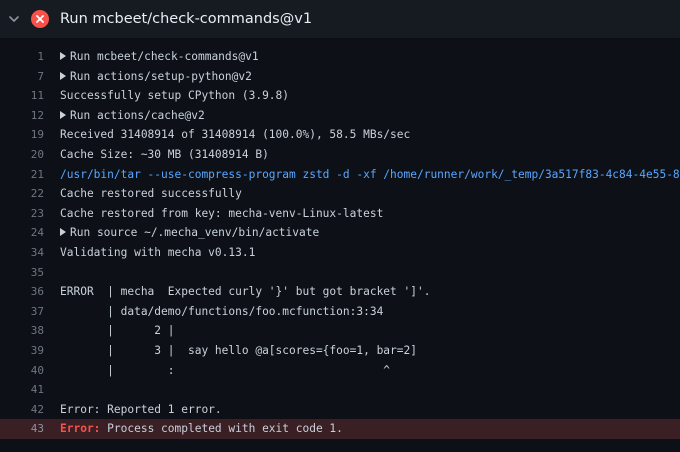 Image resolution: width=680 pixels, height=452 pixels. What do you see at coordinates (186, 19) in the screenshot?
I see `step-title: Run mcbeet/check-commands@v1` at bounding box center [186, 19].